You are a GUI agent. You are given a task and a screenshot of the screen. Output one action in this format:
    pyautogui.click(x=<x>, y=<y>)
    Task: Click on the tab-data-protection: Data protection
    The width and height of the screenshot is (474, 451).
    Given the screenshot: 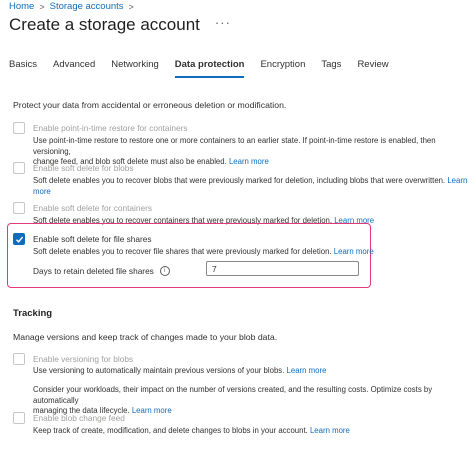 What is the action you would take?
    pyautogui.click(x=209, y=68)
    